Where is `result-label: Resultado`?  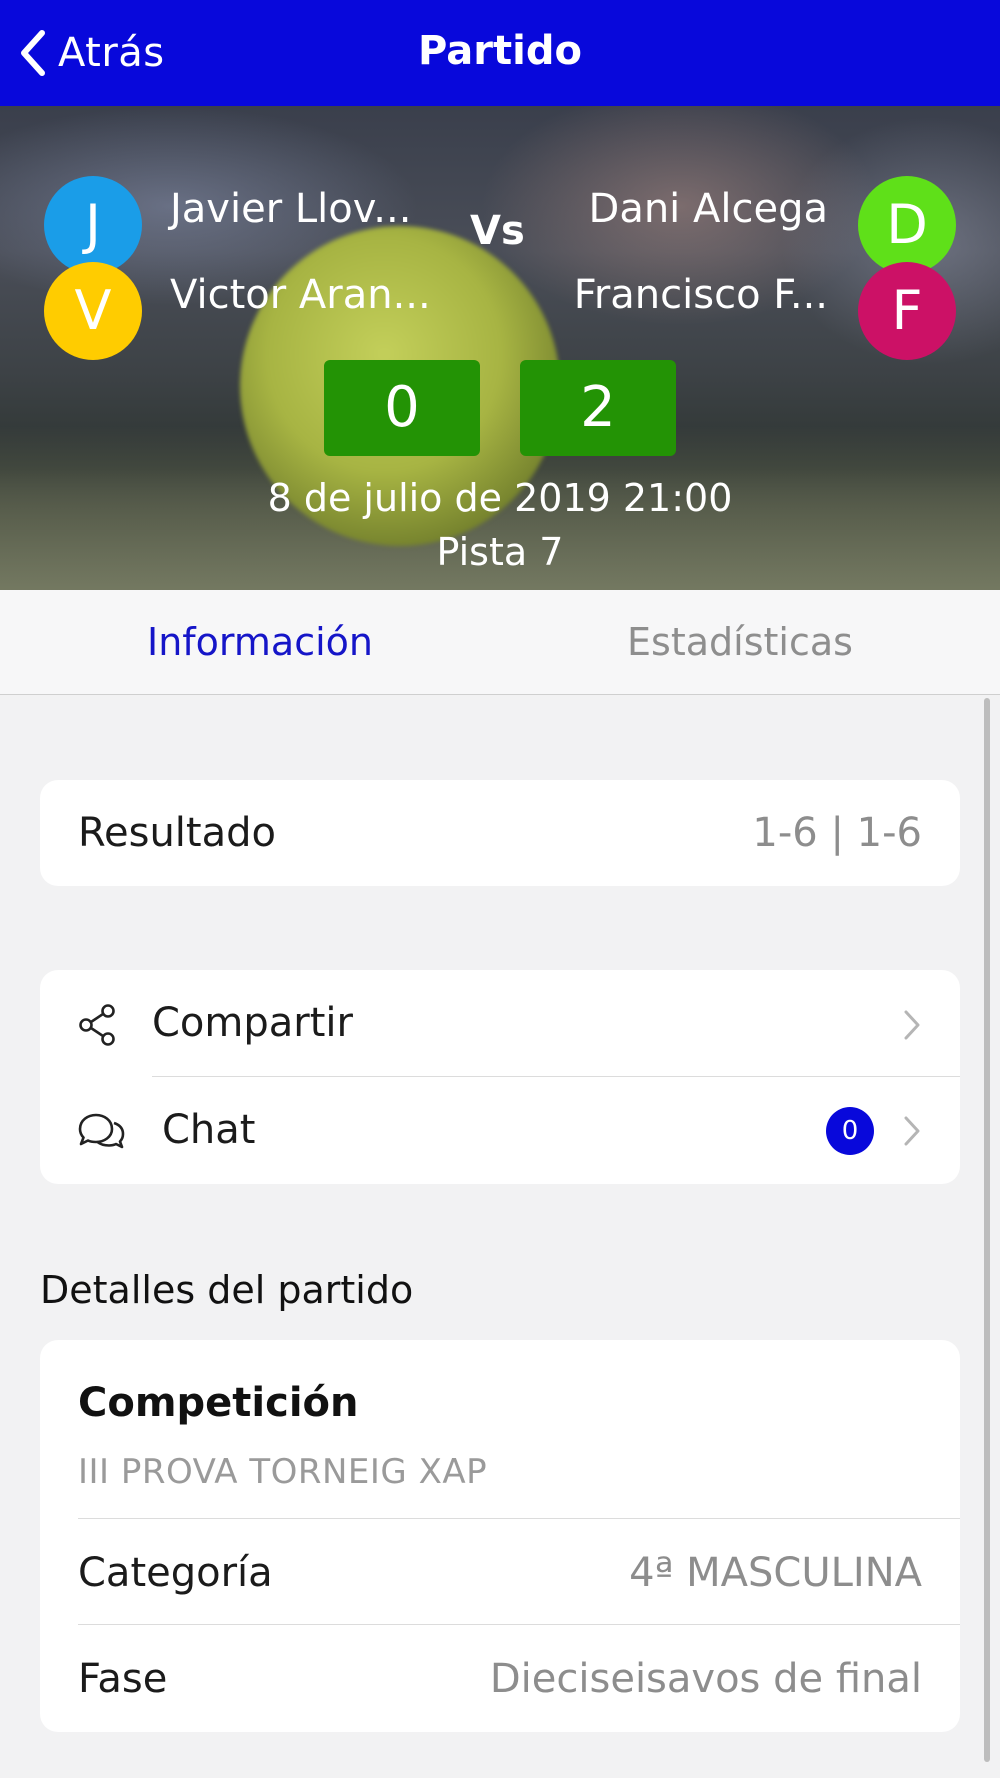
result-label: Resultado is located at coordinates (177, 833).